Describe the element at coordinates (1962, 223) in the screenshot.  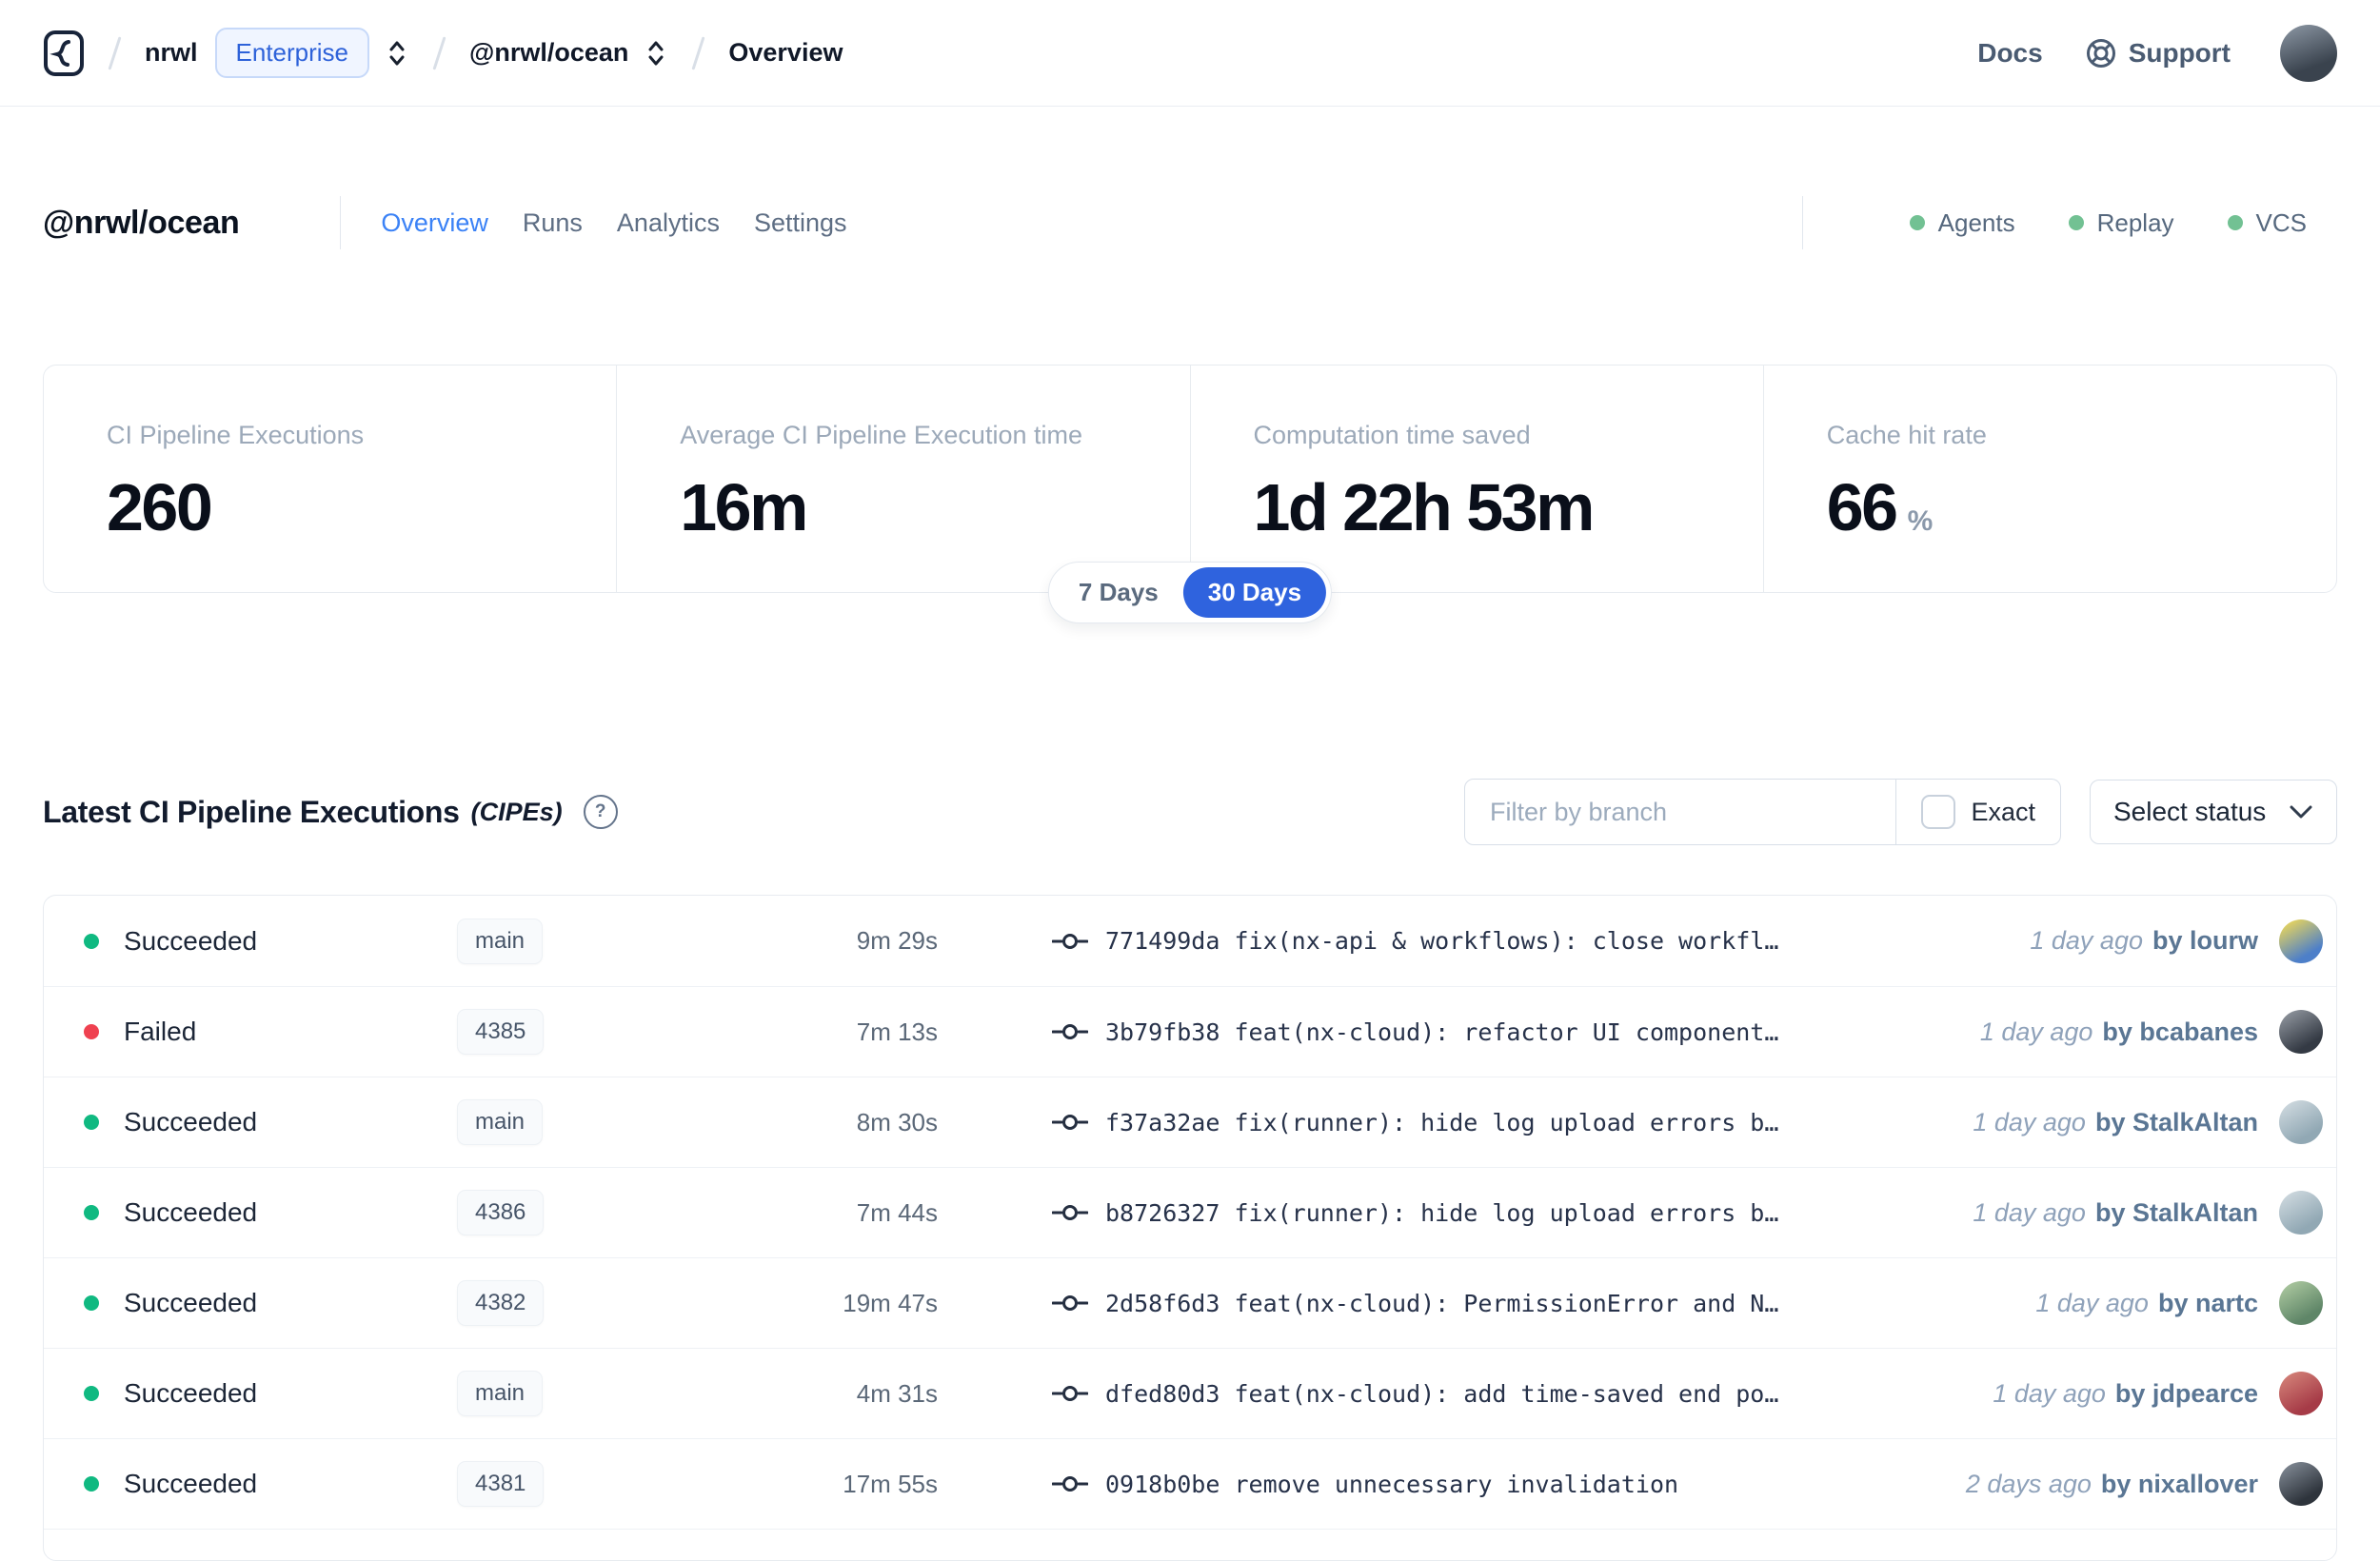
I see `integration-agents: Agents` at that location.